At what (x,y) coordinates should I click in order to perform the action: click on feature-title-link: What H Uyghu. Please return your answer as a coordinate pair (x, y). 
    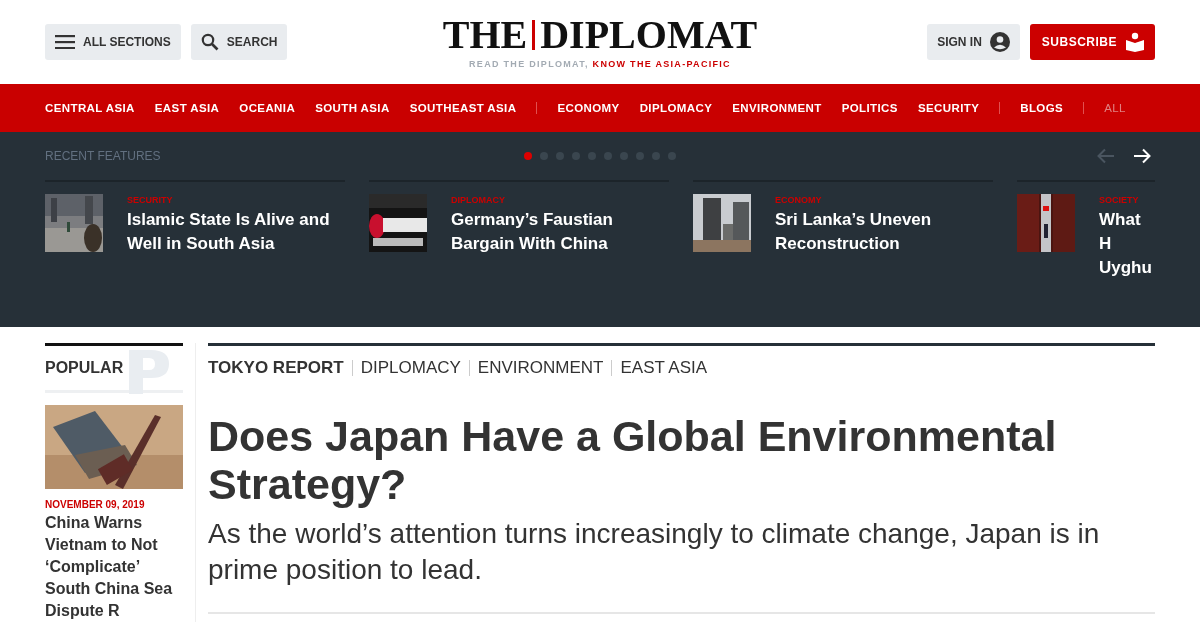
    Looking at the image, I should click on (1127, 244).